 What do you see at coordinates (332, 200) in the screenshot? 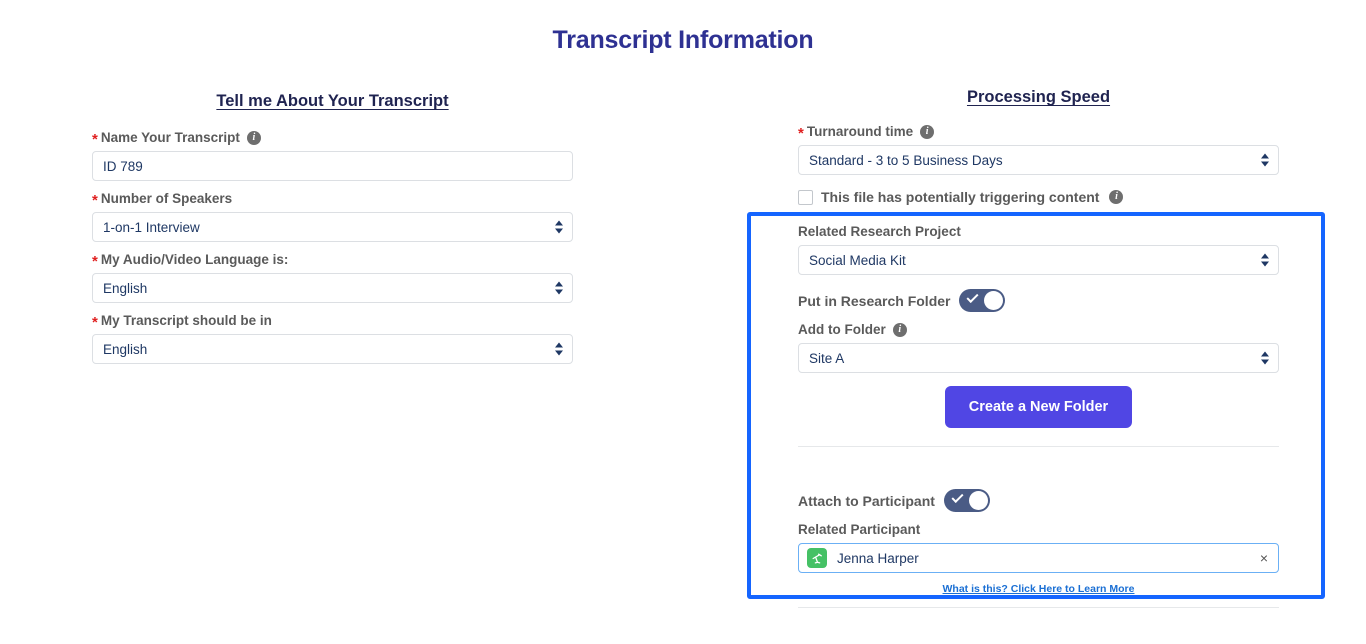
I see `label-number-of-speakers: * Number of Speakers` at bounding box center [332, 200].